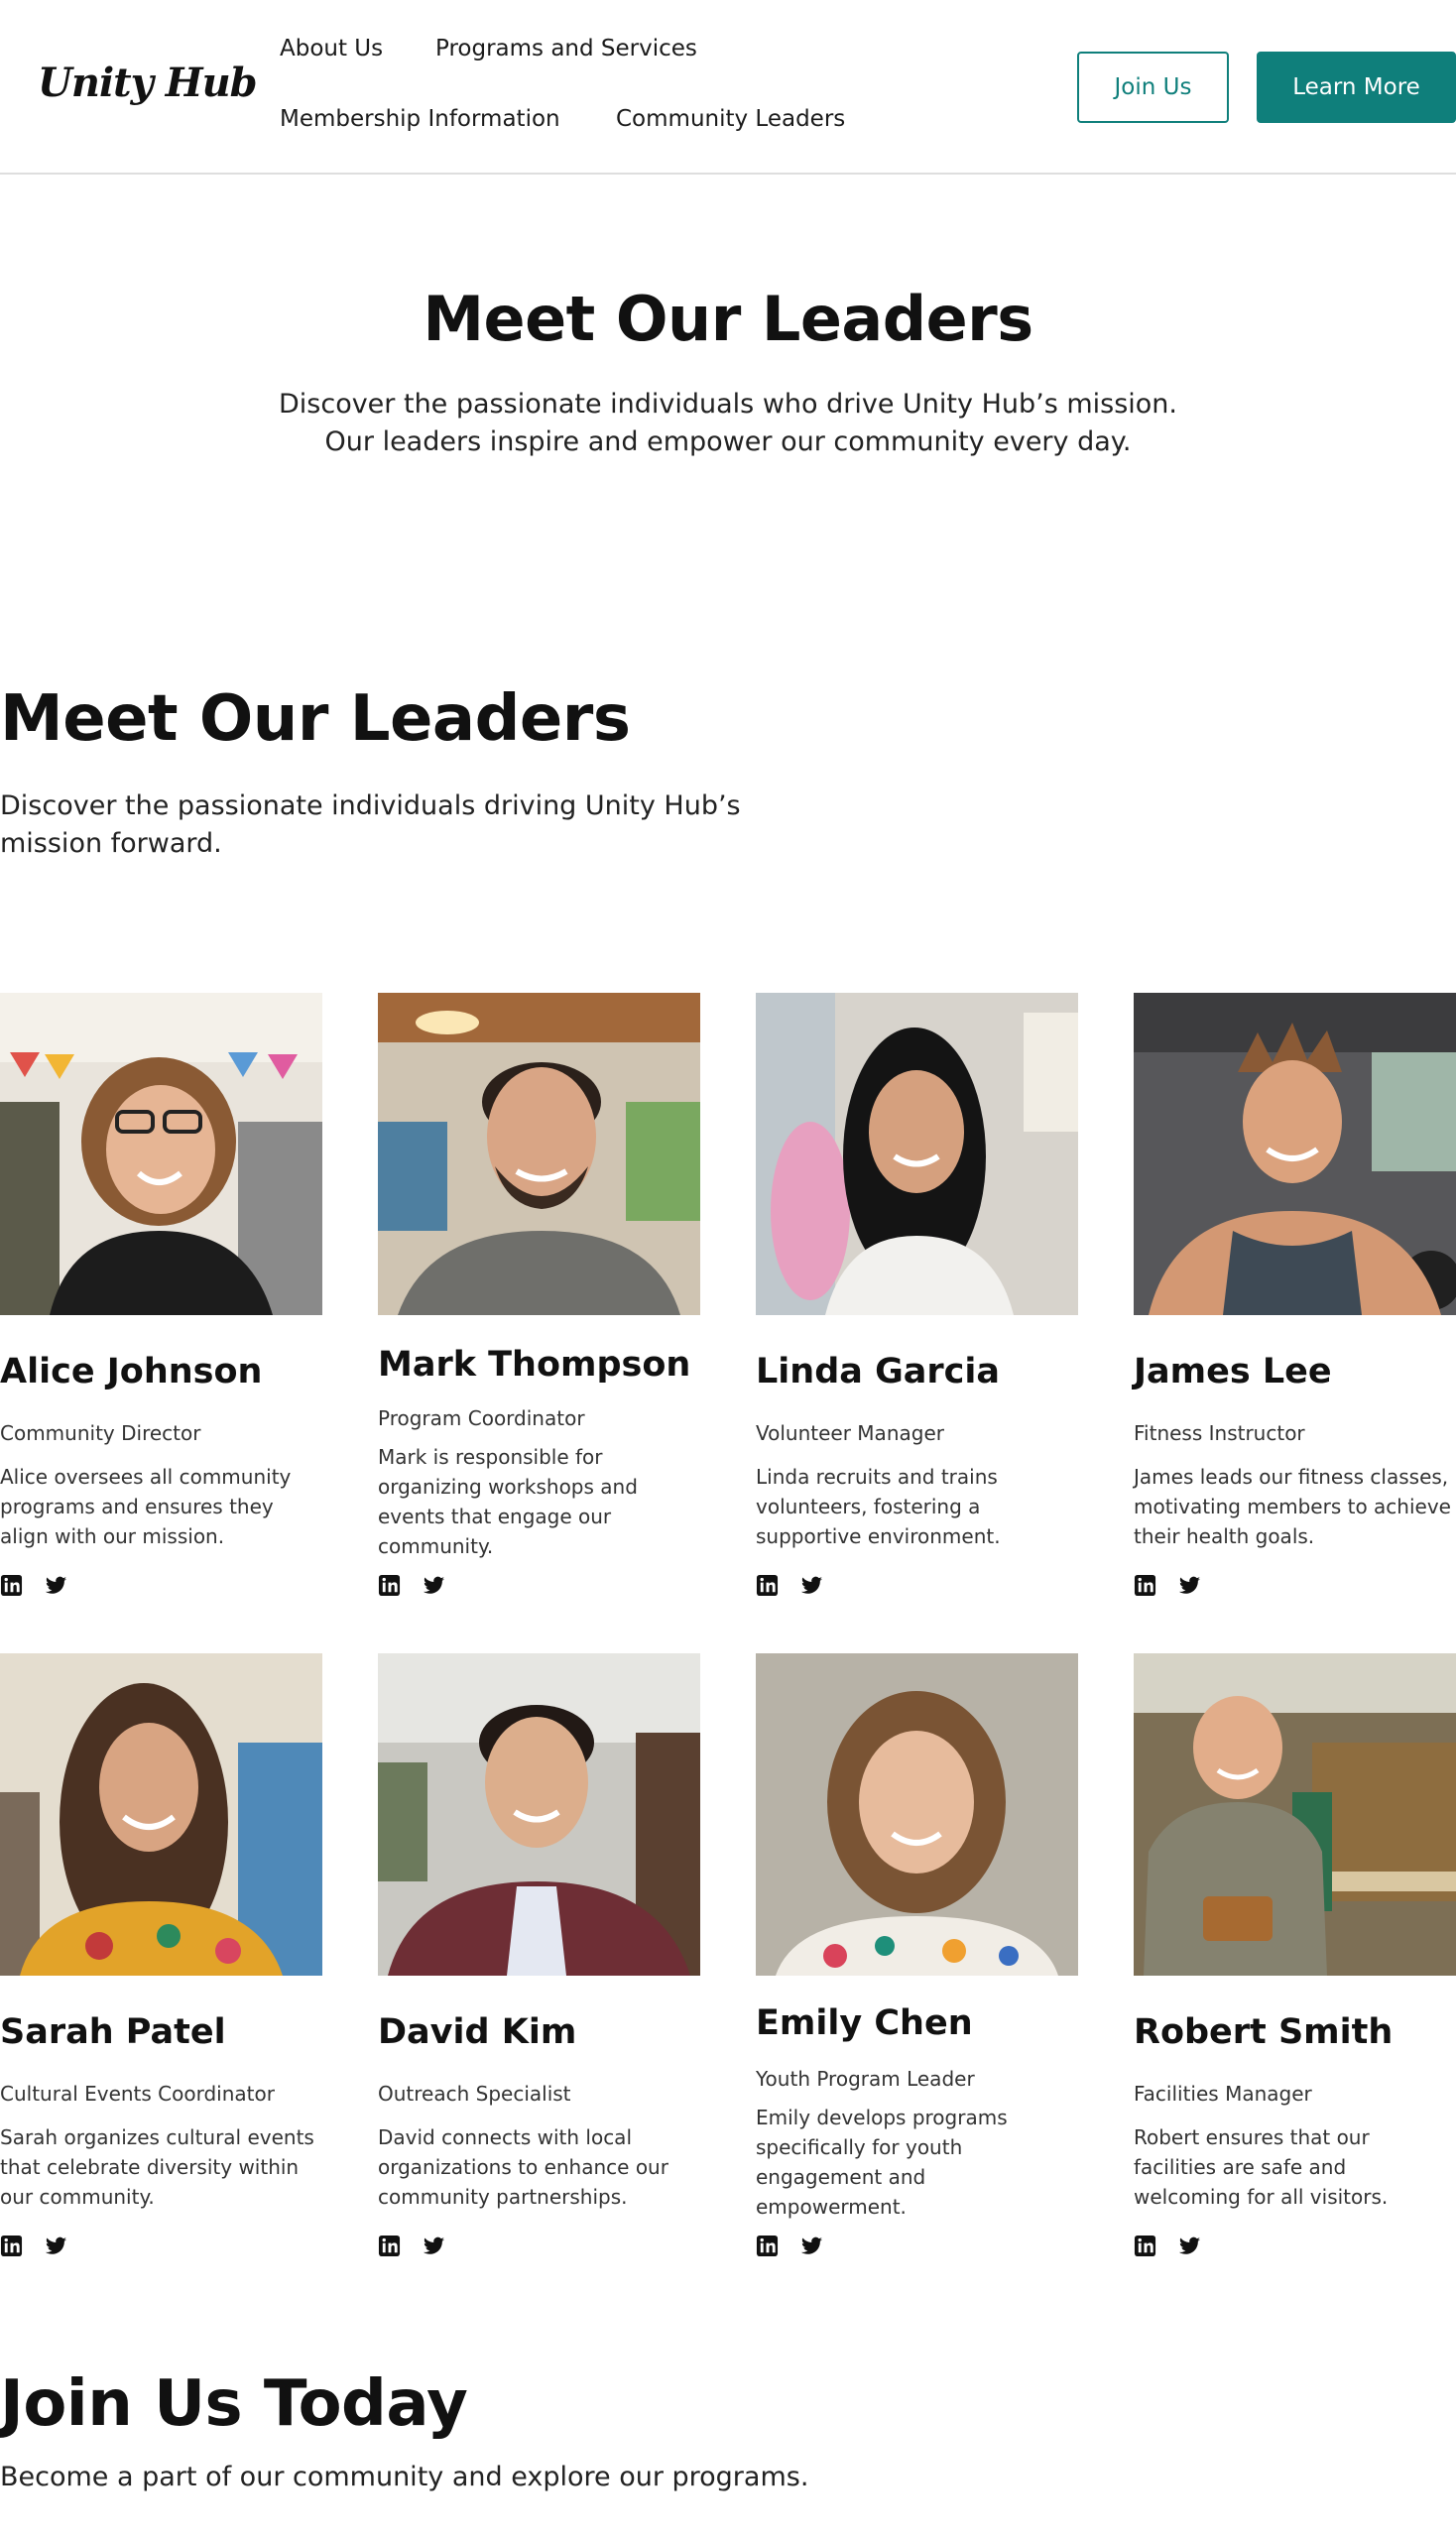 The width and height of the screenshot is (1456, 2539). I want to click on leader-role: Youth Program Leader, so click(865, 2079).